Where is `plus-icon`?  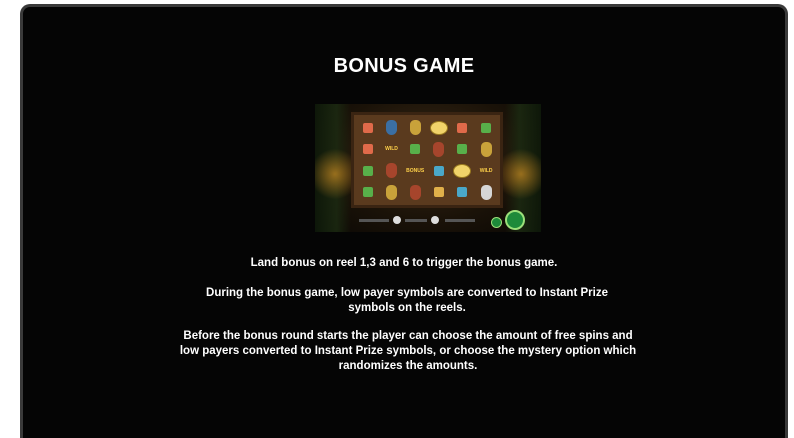 plus-icon is located at coordinates (435, 220).